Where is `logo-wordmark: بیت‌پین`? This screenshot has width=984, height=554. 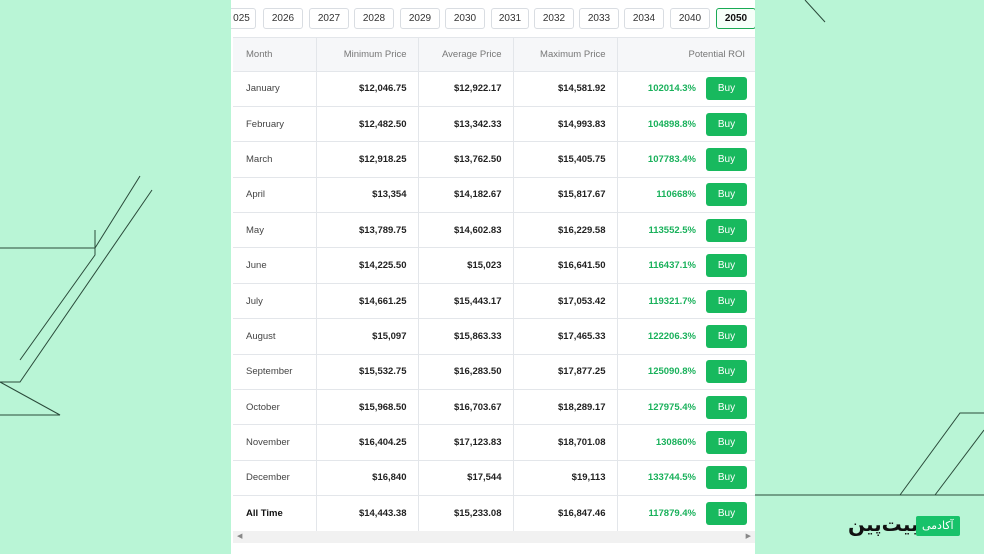
logo-wordmark: بیت‌پین is located at coordinates (883, 524).